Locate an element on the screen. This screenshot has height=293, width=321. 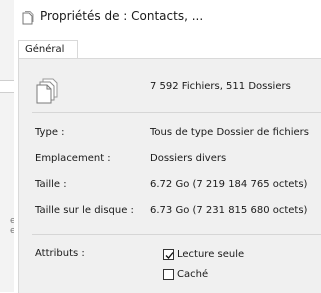
readonly-label: Lecture seule is located at coordinates (210, 254).